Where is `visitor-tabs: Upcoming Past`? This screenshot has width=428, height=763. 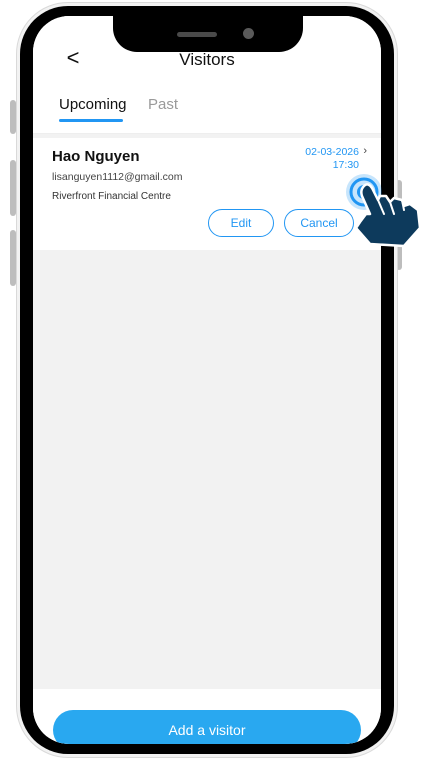
visitor-tabs: Upcoming Past is located at coordinates (207, 109).